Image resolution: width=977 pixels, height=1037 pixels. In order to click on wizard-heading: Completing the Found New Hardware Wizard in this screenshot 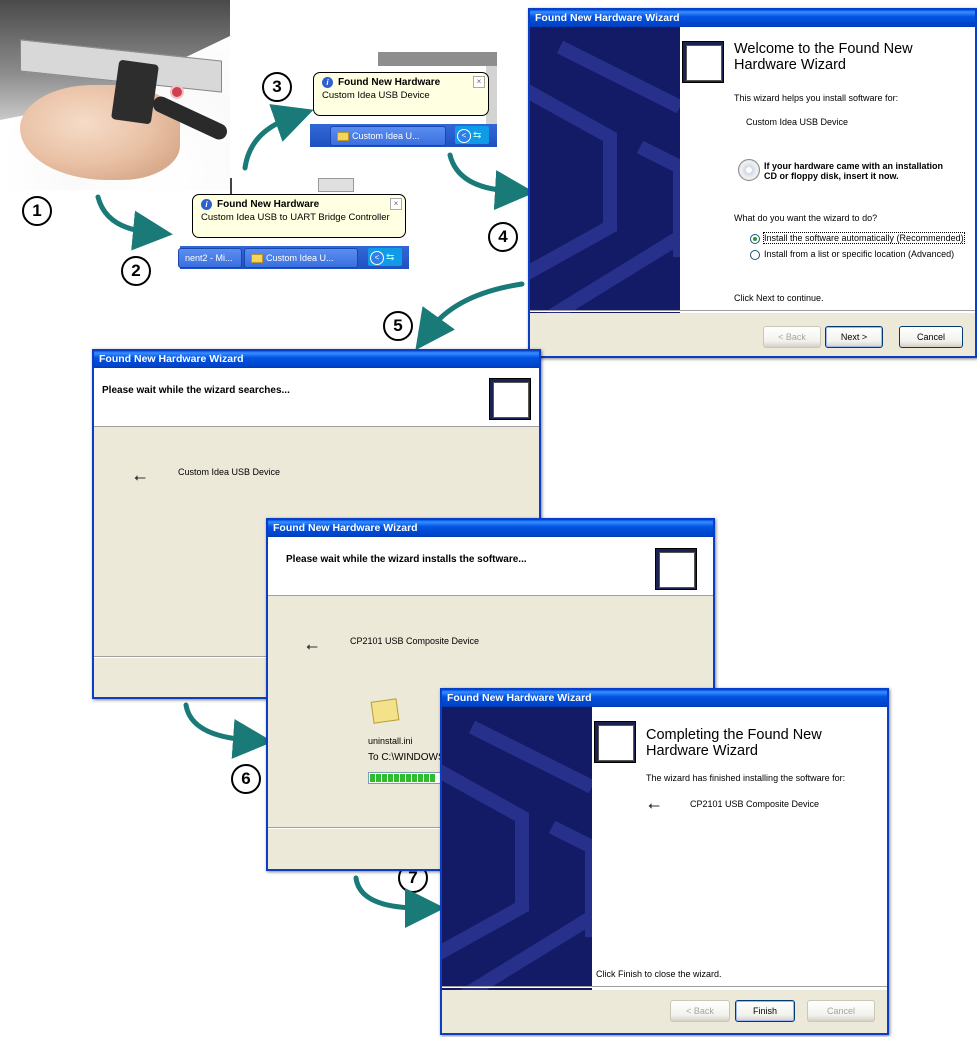, I will do `click(734, 743)`.